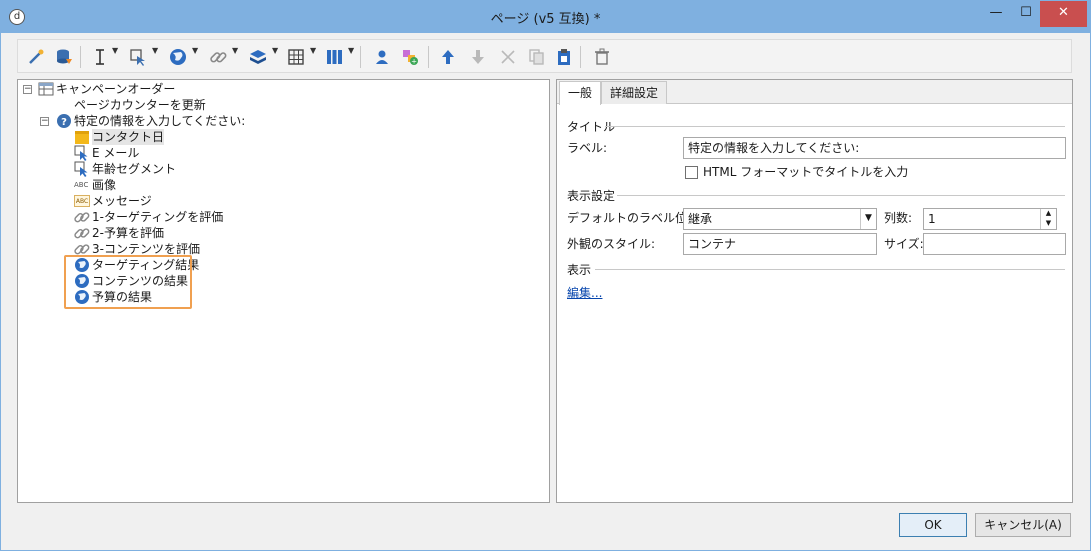 The image size is (1091, 551). Describe the element at coordinates (1063, 14) in the screenshot. I see `close-button: ✕` at that location.